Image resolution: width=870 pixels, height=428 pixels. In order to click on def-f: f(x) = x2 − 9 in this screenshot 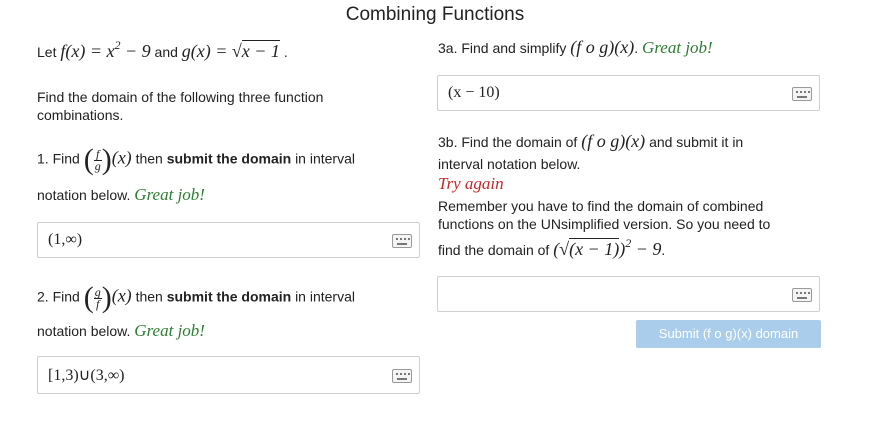, I will do `click(105, 49)`.